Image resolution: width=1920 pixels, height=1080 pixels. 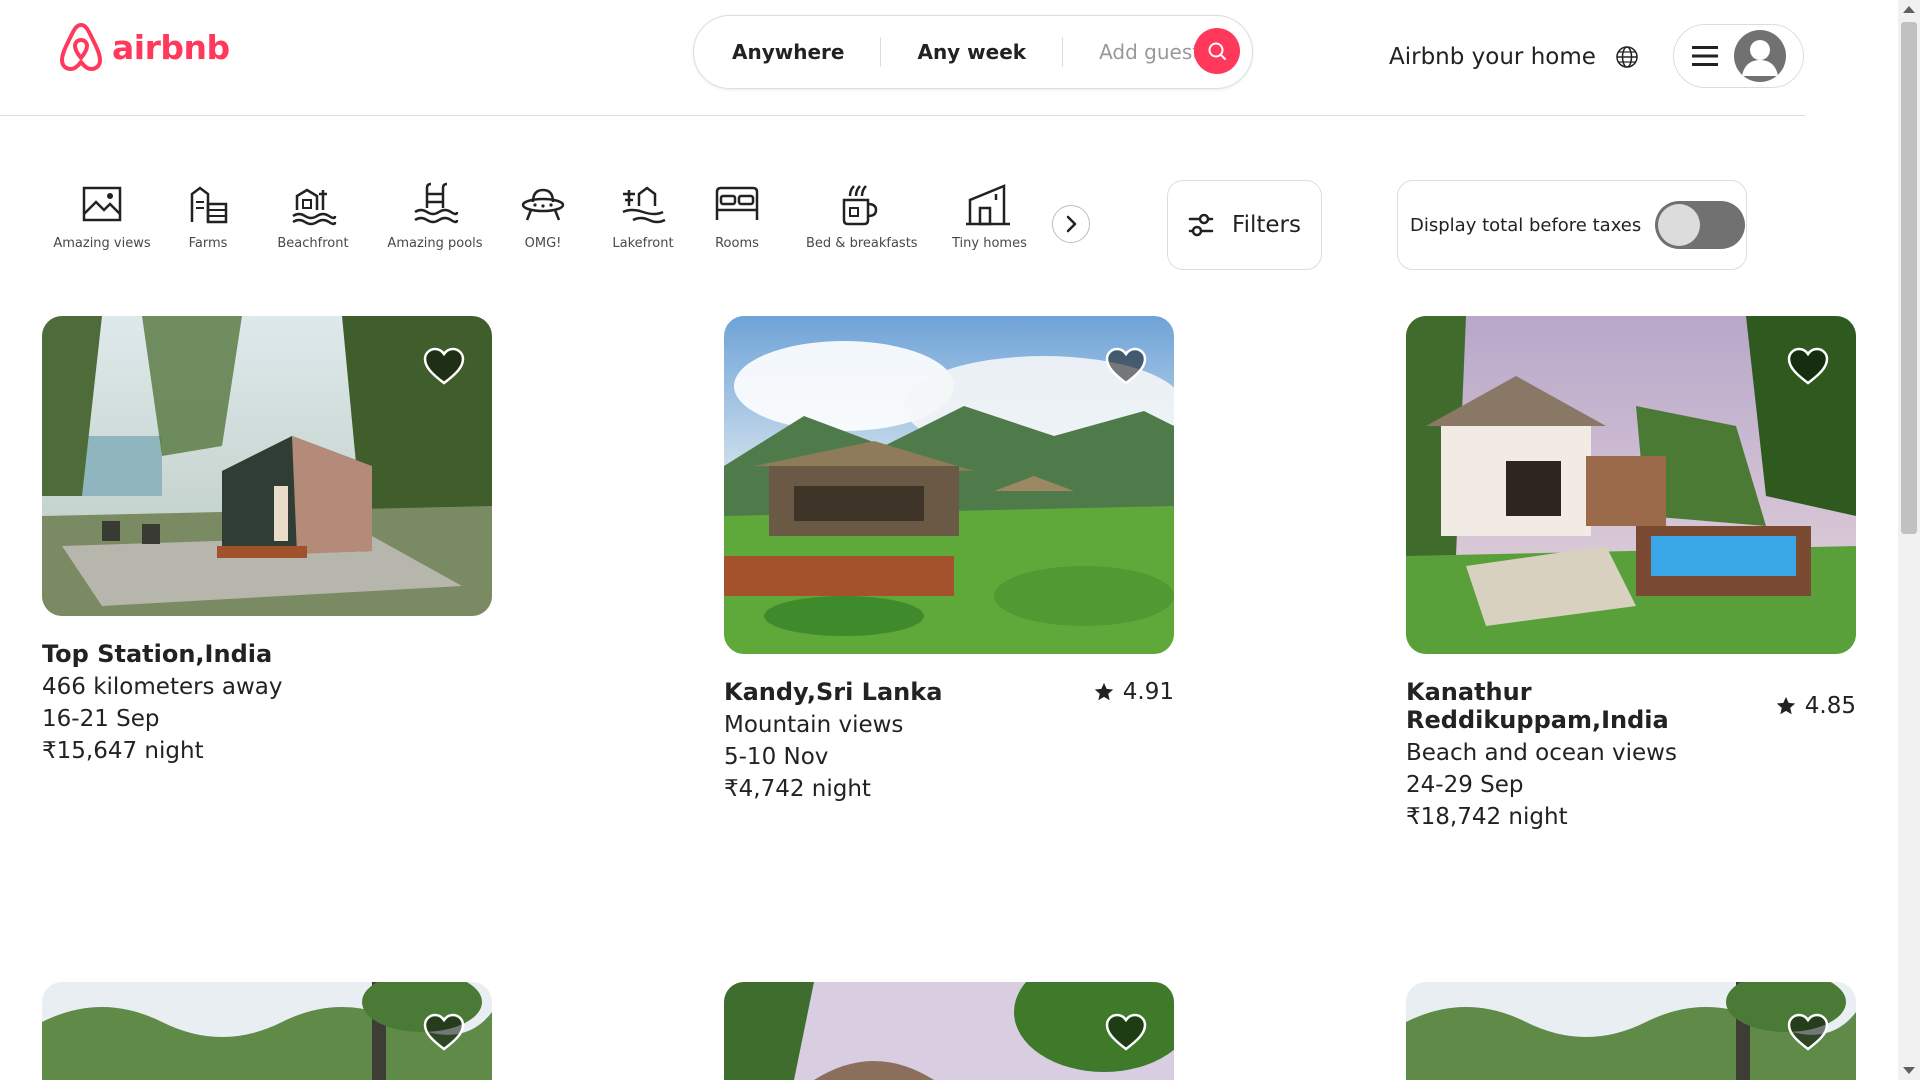 What do you see at coordinates (1909, 540) in the screenshot?
I see `vertical-scrollbar` at bounding box center [1909, 540].